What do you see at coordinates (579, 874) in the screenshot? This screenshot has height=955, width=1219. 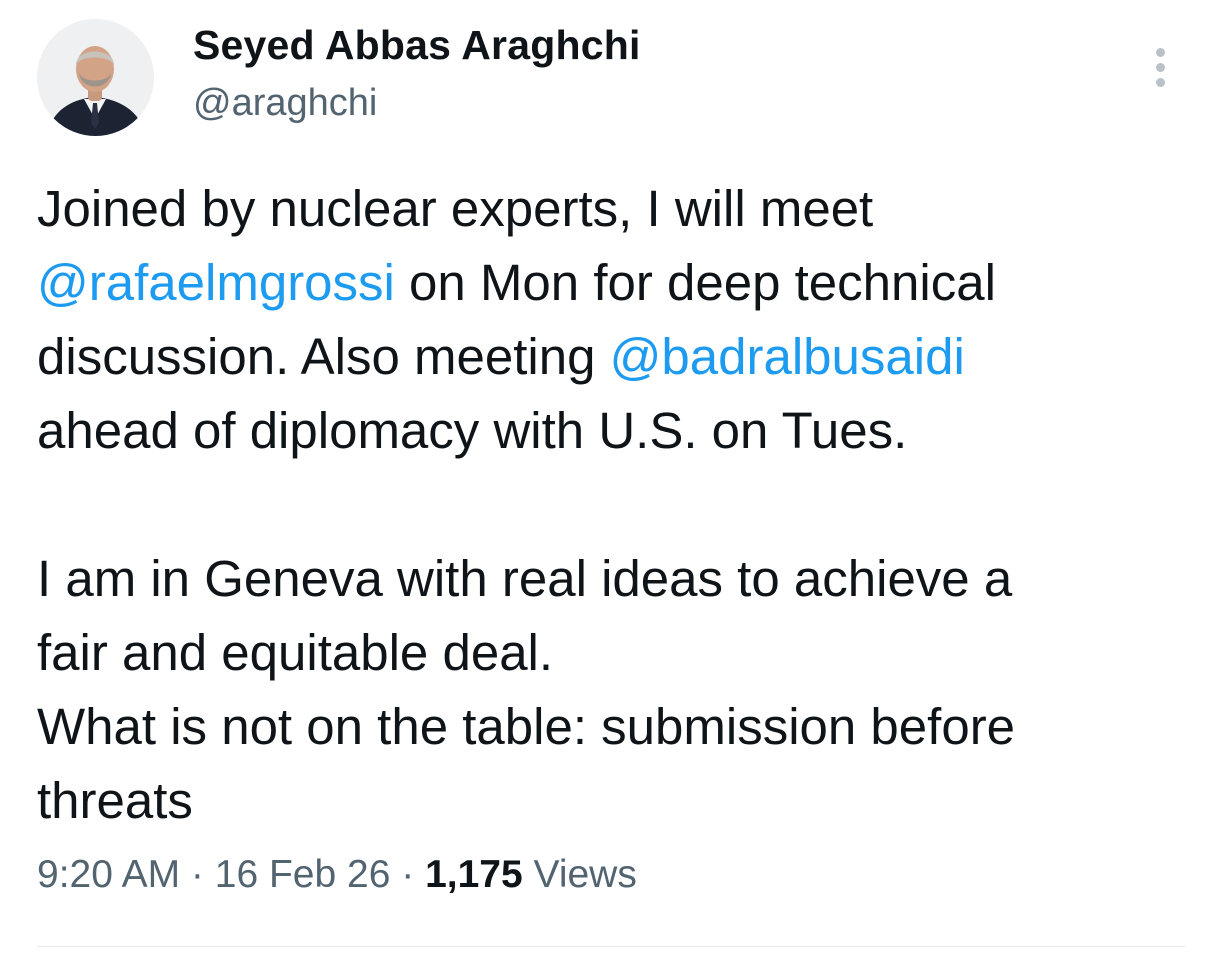 I see `views-label: Views` at bounding box center [579, 874].